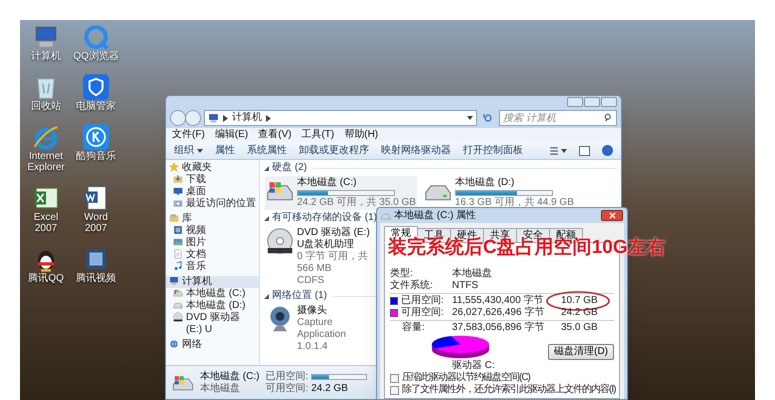  I want to click on download-folder-icon, so click(178, 179).